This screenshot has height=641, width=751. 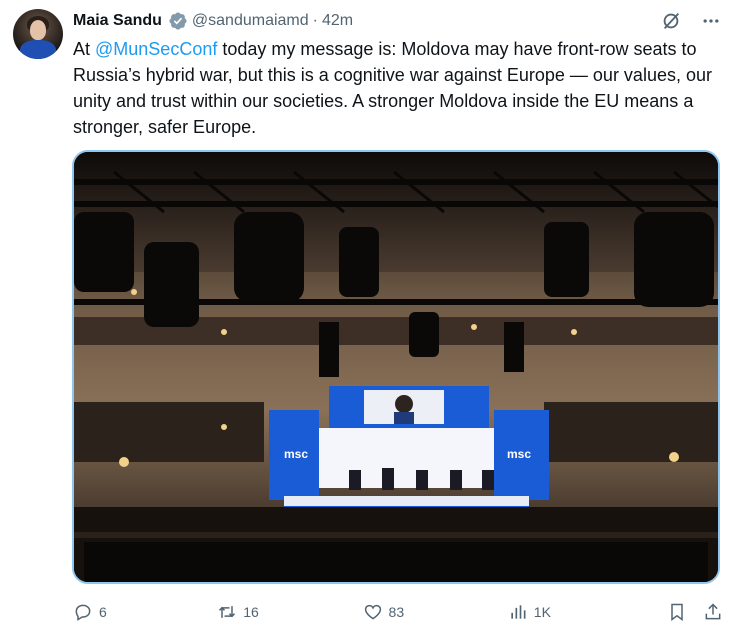 What do you see at coordinates (337, 21) in the screenshot?
I see `tweet-time: 42m` at bounding box center [337, 21].